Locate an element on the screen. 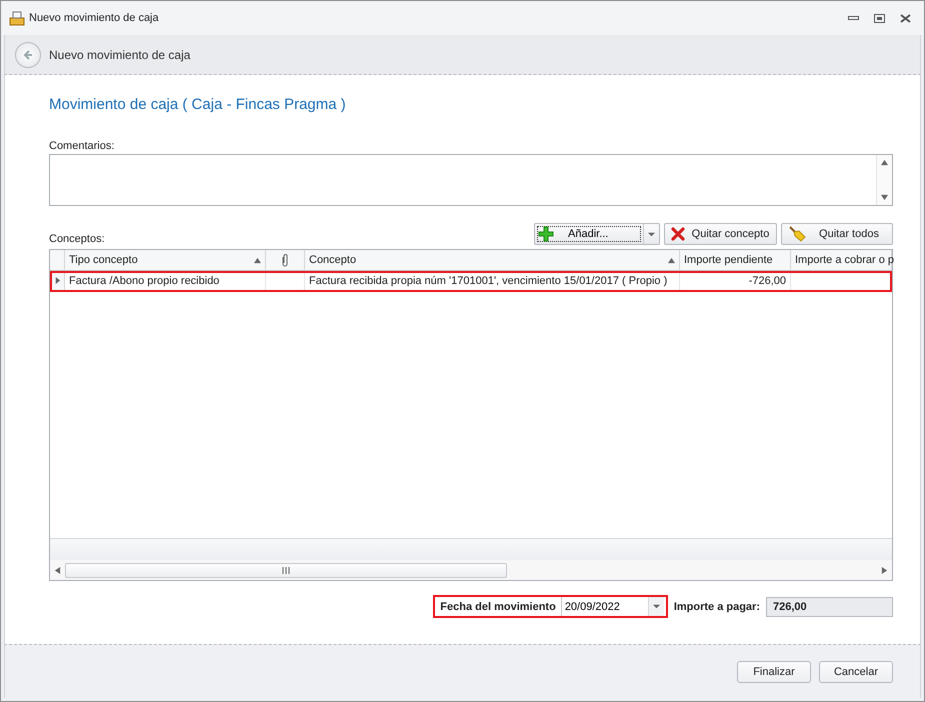 The width and height of the screenshot is (925, 702). scrollbar-thumb is located at coordinates (286, 570).